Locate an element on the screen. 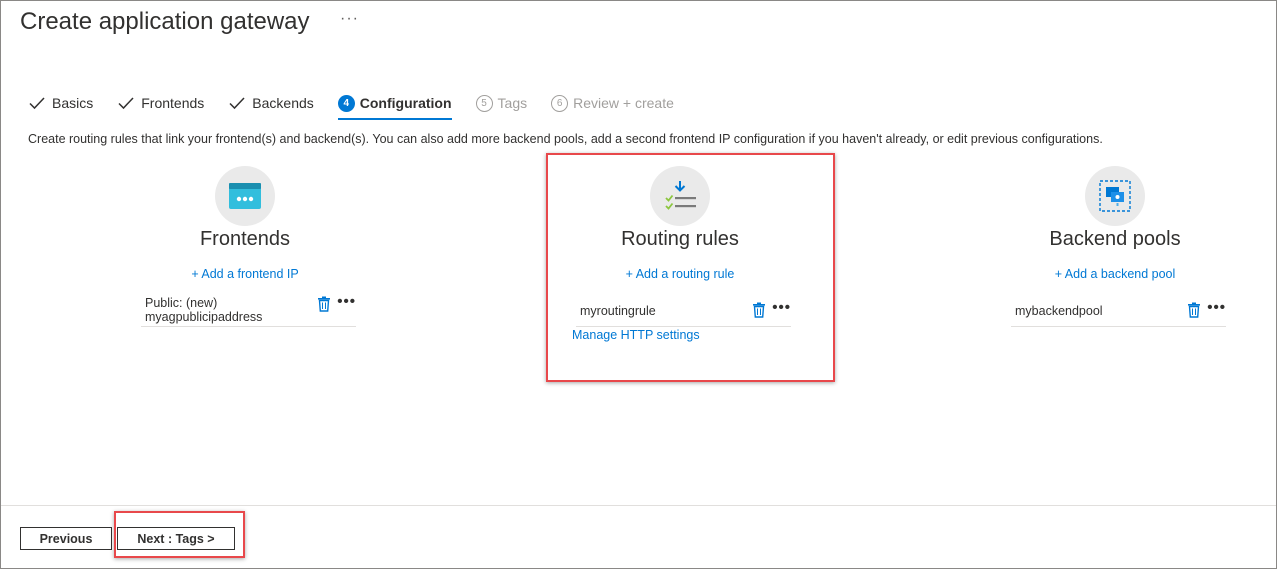  add-frontend-ip-link: + Add a frontend IP is located at coordinates (244, 274).